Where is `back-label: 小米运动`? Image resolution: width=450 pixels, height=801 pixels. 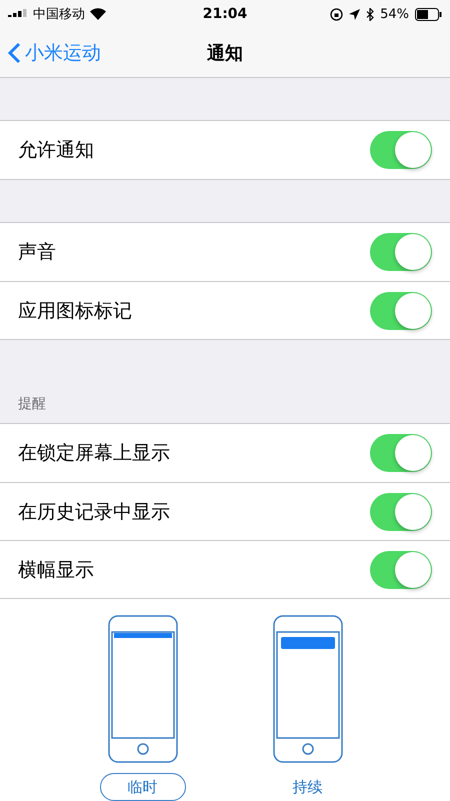
back-label: 小米运动 is located at coordinates (63, 53).